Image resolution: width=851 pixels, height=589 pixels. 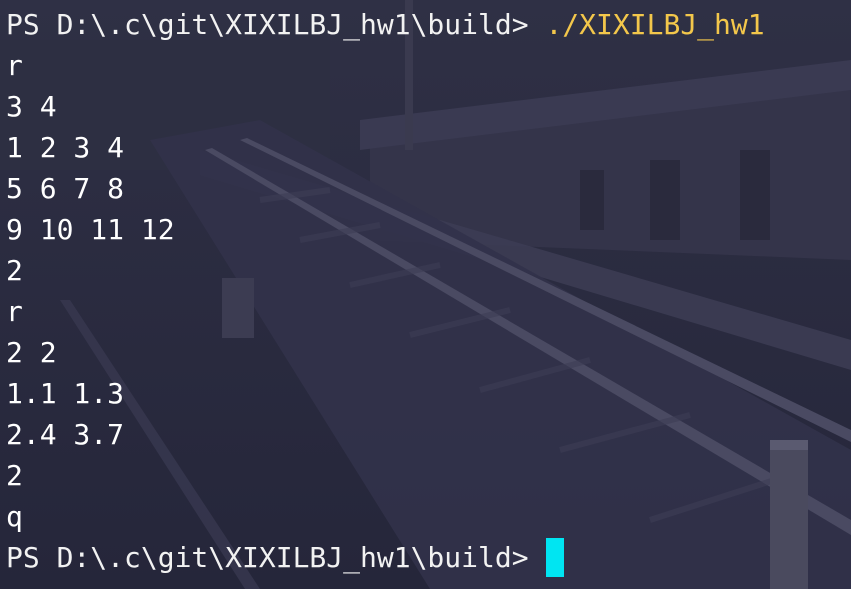 What do you see at coordinates (554, 557) in the screenshot?
I see `block-cursor-icon` at bounding box center [554, 557].